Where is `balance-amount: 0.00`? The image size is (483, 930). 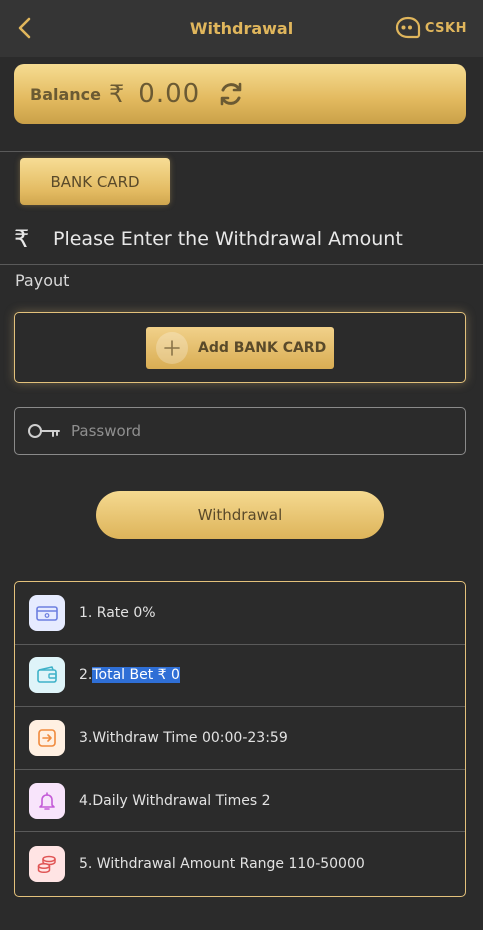 balance-amount: 0.00 is located at coordinates (169, 94).